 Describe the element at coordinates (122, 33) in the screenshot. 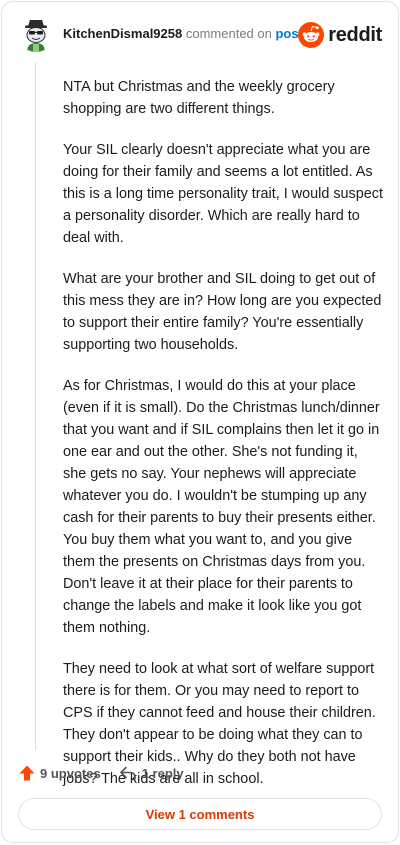

I see `username: KitchenDismal9258` at that location.